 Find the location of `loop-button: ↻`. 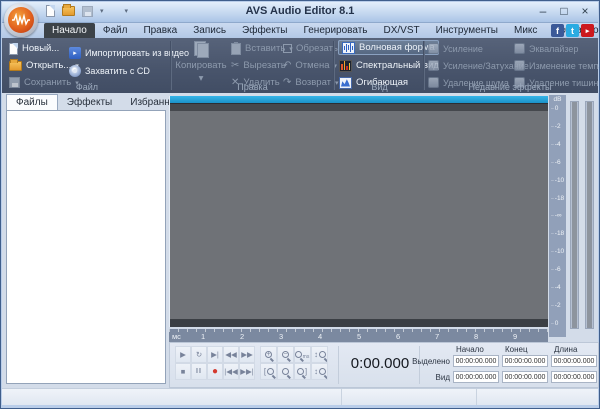

loop-button: ↻ is located at coordinates (199, 354).